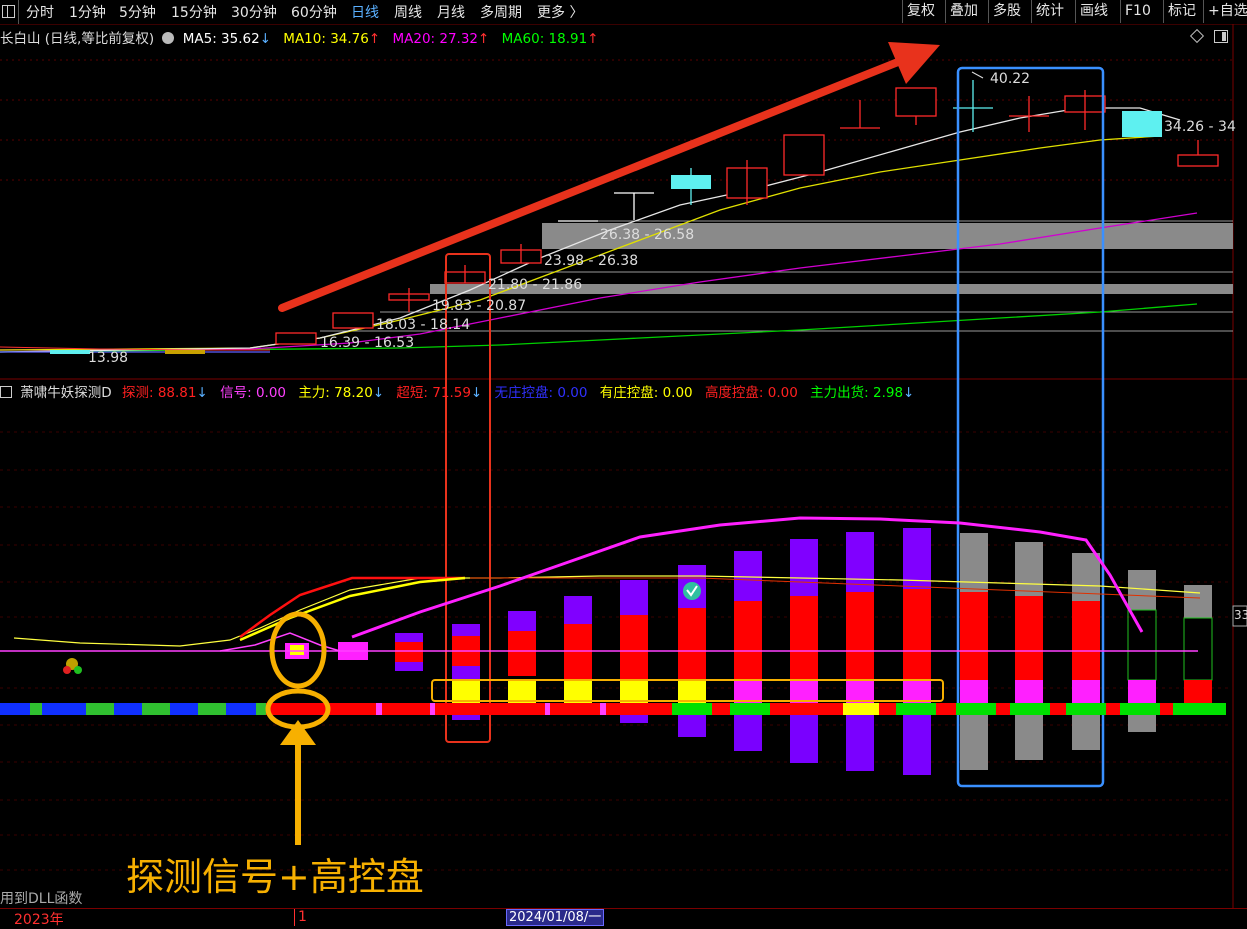 The height and width of the screenshot is (929, 1247). What do you see at coordinates (751, 393) in the screenshot?
I see `indicator-gaodu: 高度控盘: 0.00` at bounding box center [751, 393].